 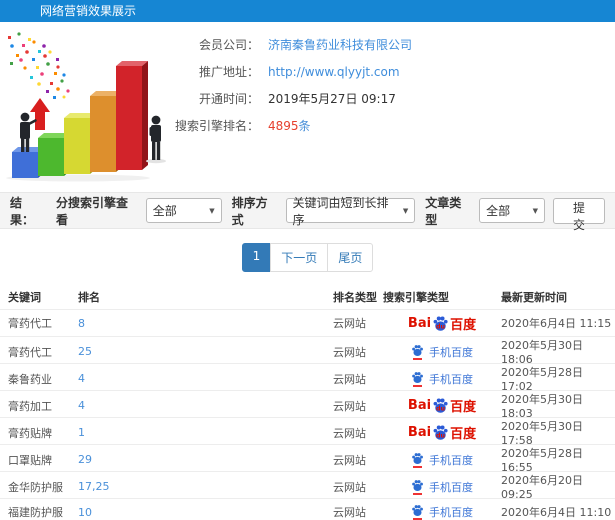 I want to click on cell-rank: 1, so click(x=205, y=432).